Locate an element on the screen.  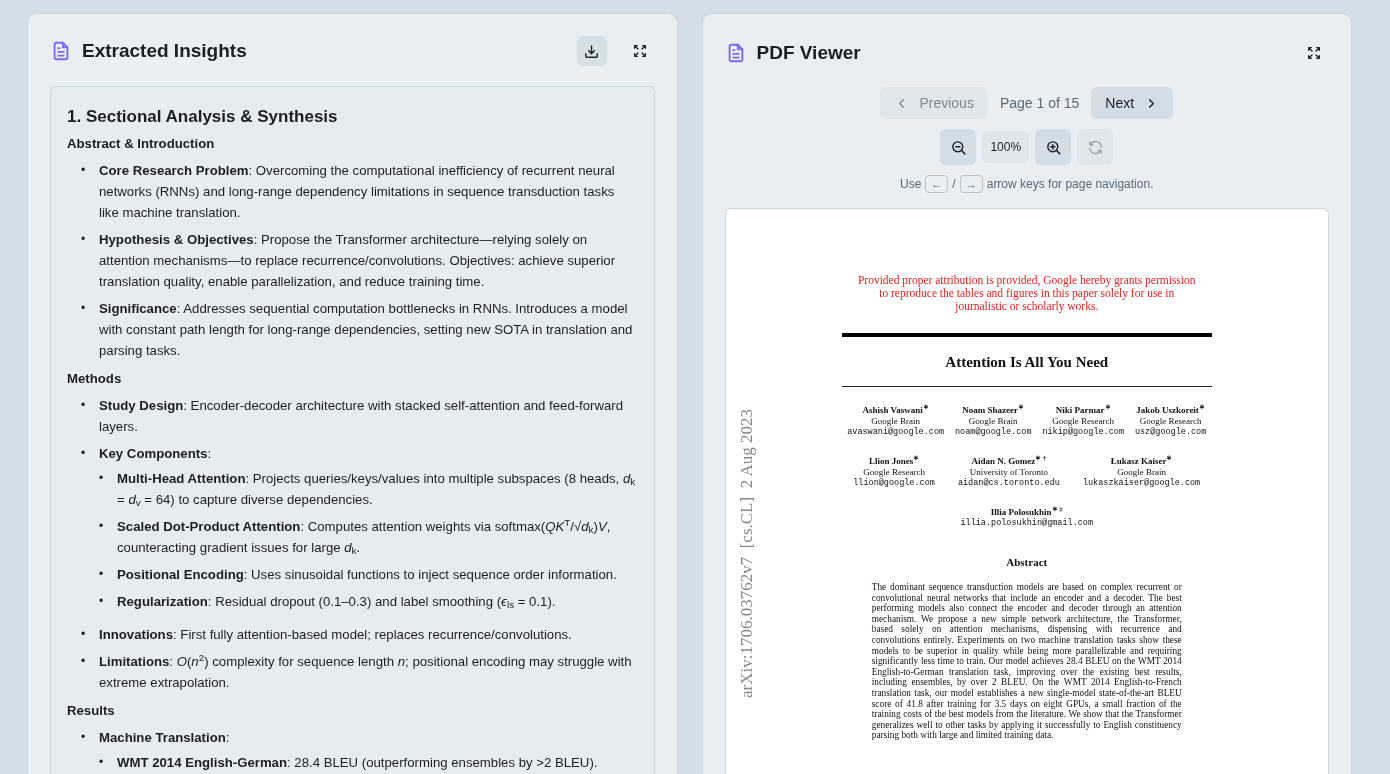
refresh-icon is located at coordinates (1095, 147).